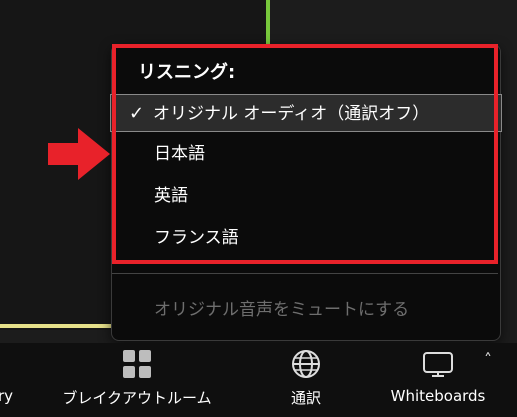 The width and height of the screenshot is (517, 417). I want to click on menu-item-label: オリジナル オーディオ（通訳オフ）, so click(291, 114).